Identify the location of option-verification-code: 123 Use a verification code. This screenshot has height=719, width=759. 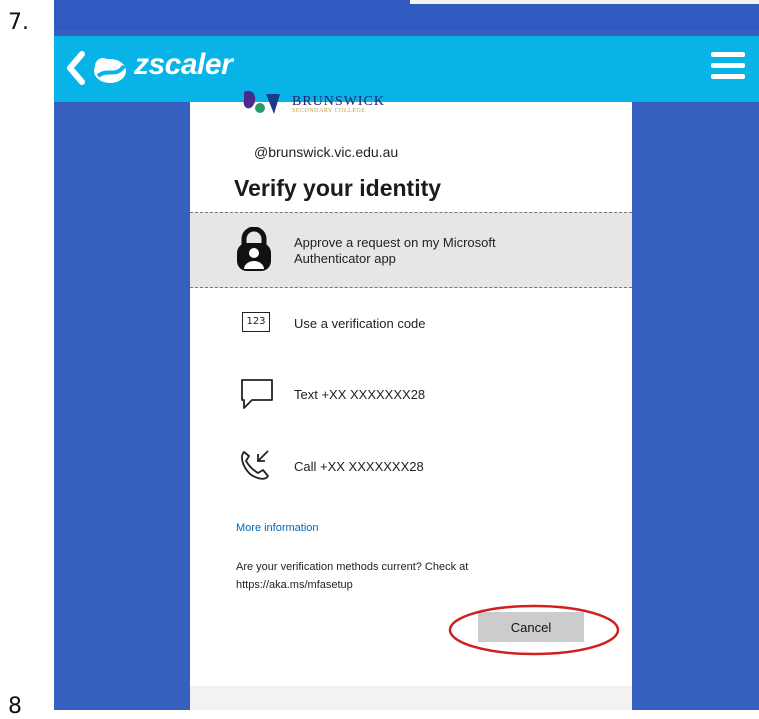
(411, 323).